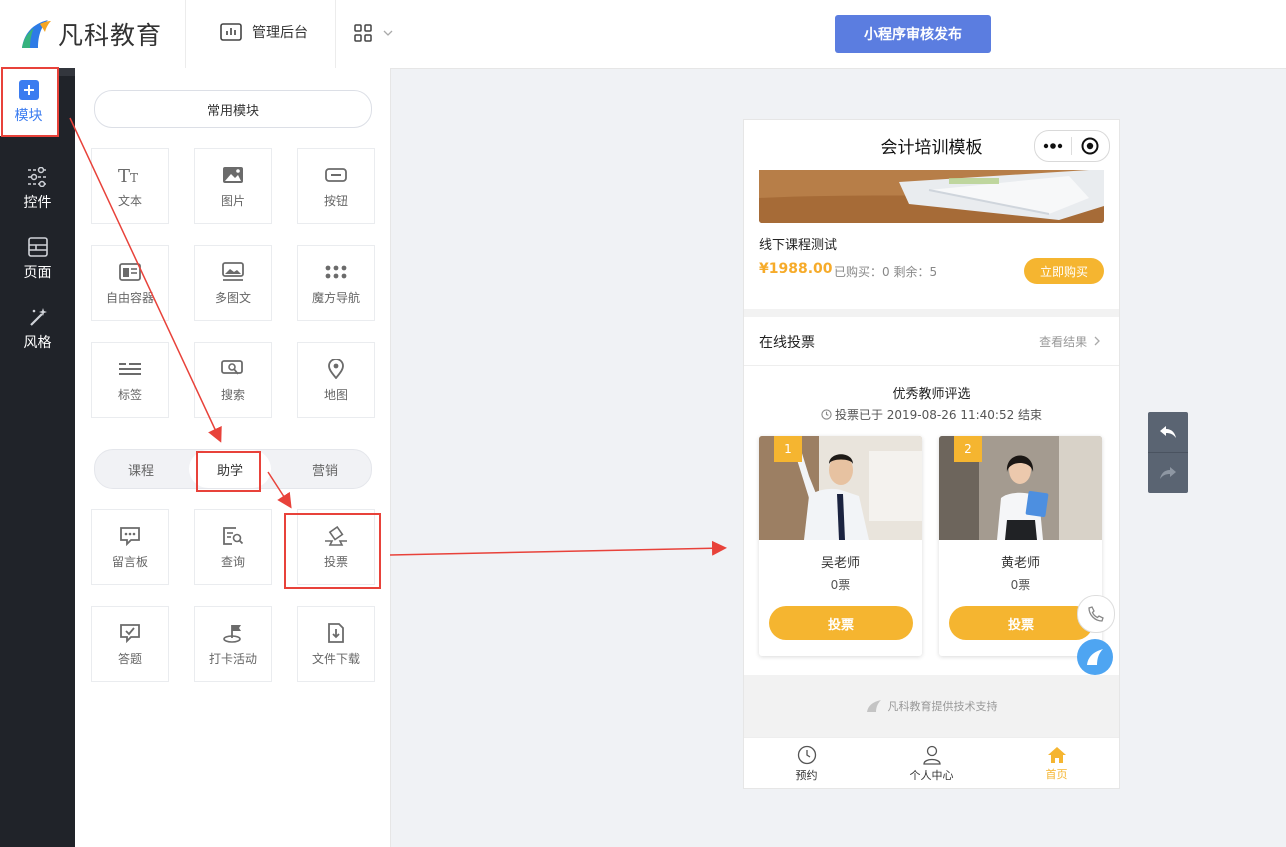 The image size is (1286, 847). I want to click on tab-course: 课程, so click(141, 469).